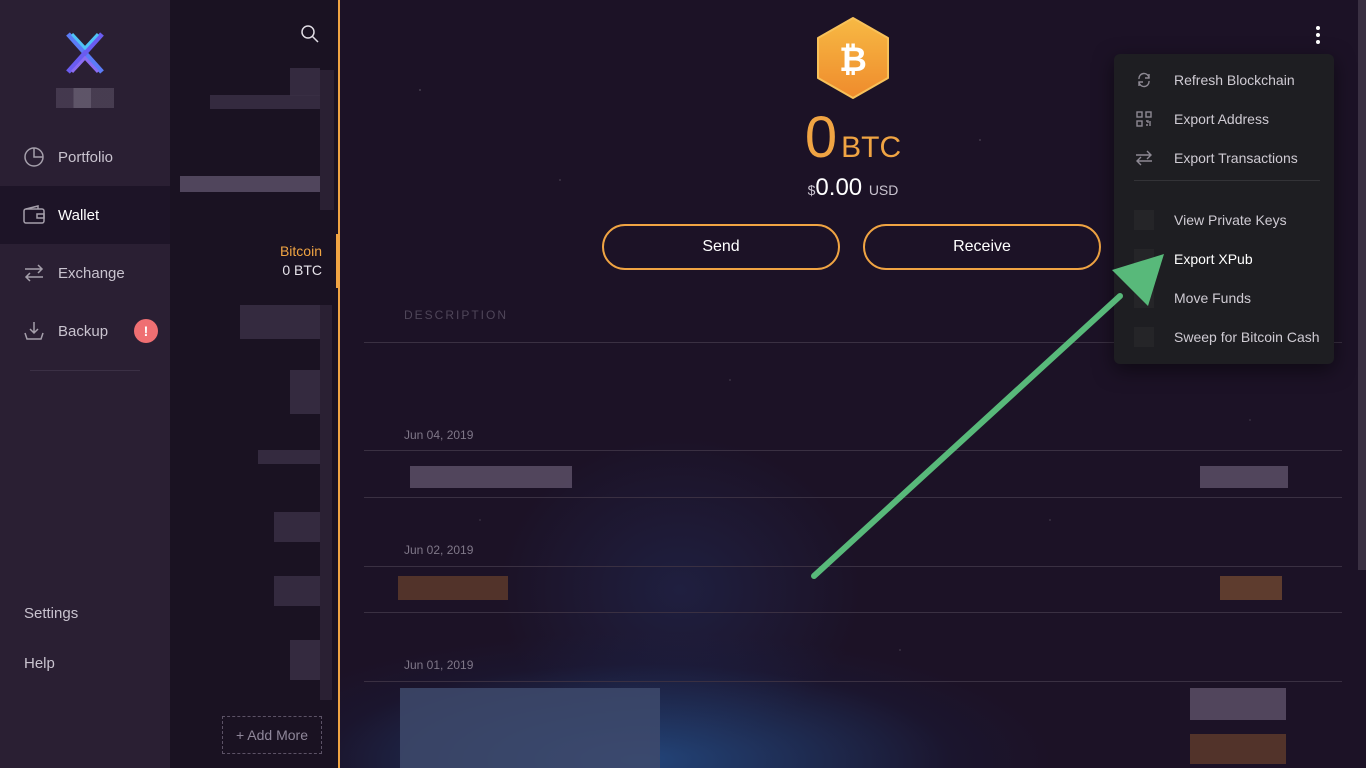 This screenshot has height=768, width=1366. I want to click on transaction-date: Jun 01, 2019, so click(439, 665).